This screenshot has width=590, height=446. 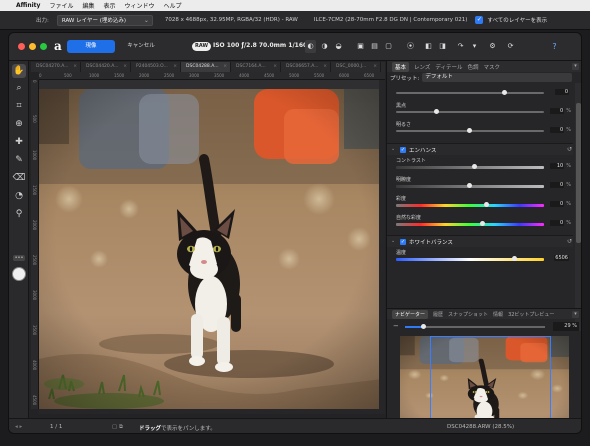 I want to click on section-white-balance: ⌄ ✓ ホワイトバランス ↺, so click(x=480, y=241).